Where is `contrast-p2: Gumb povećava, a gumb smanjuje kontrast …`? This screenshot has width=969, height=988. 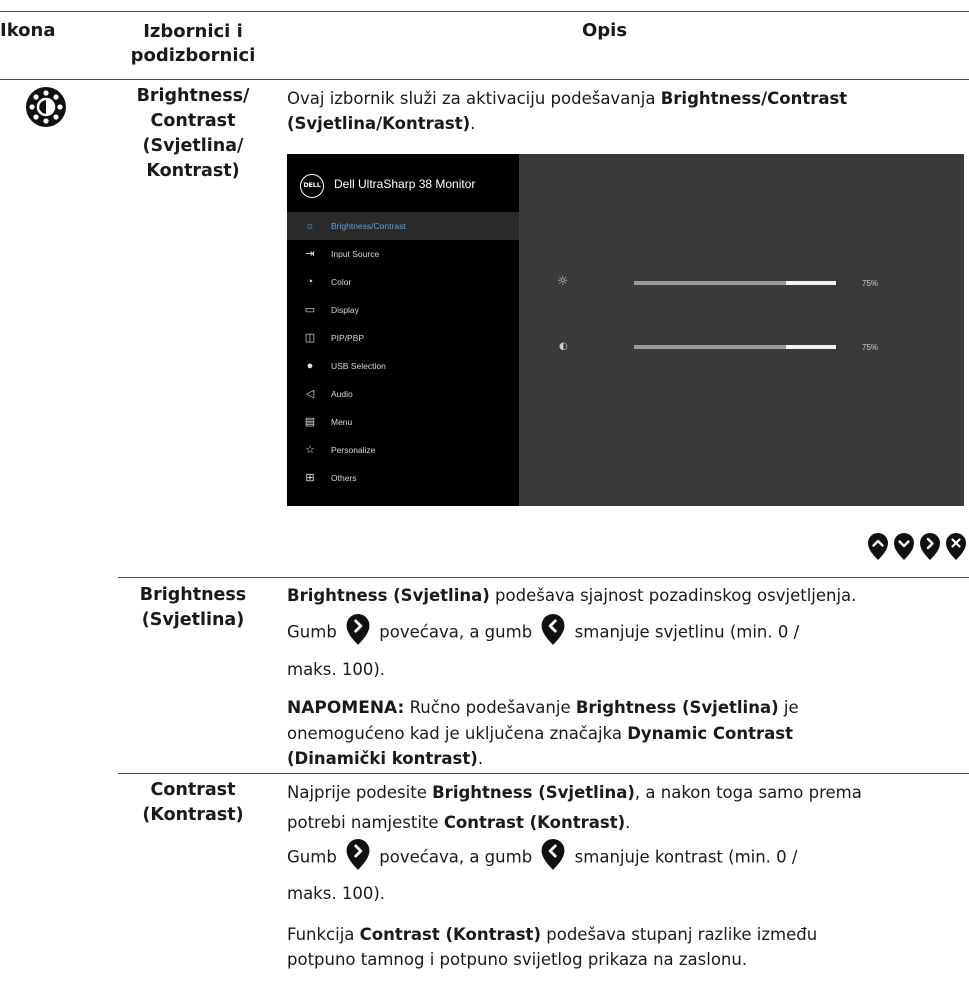
contrast-p2: Gumb povećava, a gumb smanjuje kontrast … is located at coordinates (627, 856).